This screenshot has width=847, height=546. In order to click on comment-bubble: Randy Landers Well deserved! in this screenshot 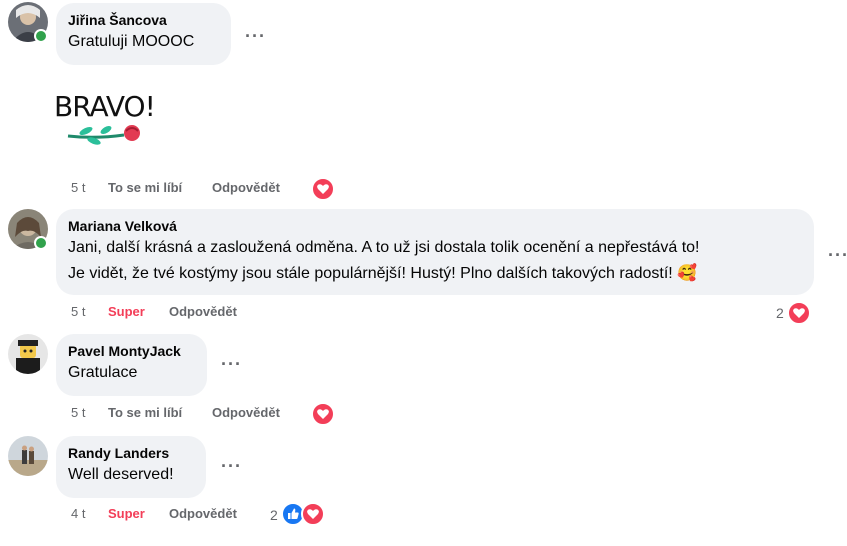, I will do `click(131, 467)`.